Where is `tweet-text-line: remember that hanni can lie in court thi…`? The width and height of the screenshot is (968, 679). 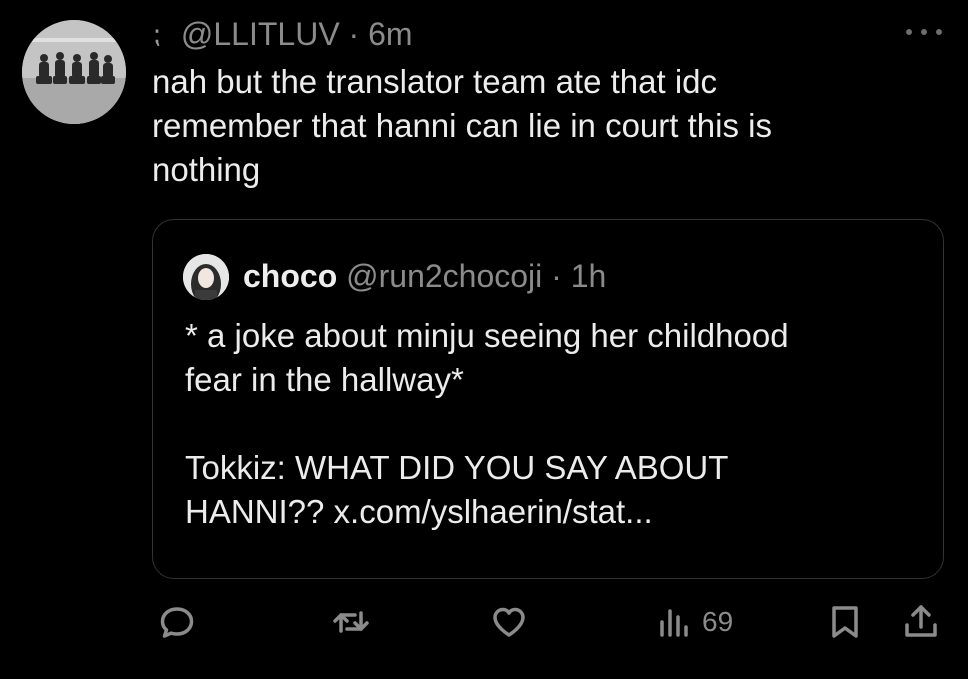
tweet-text-line: remember that hanni can lie in court thi… is located at coordinates (462, 125).